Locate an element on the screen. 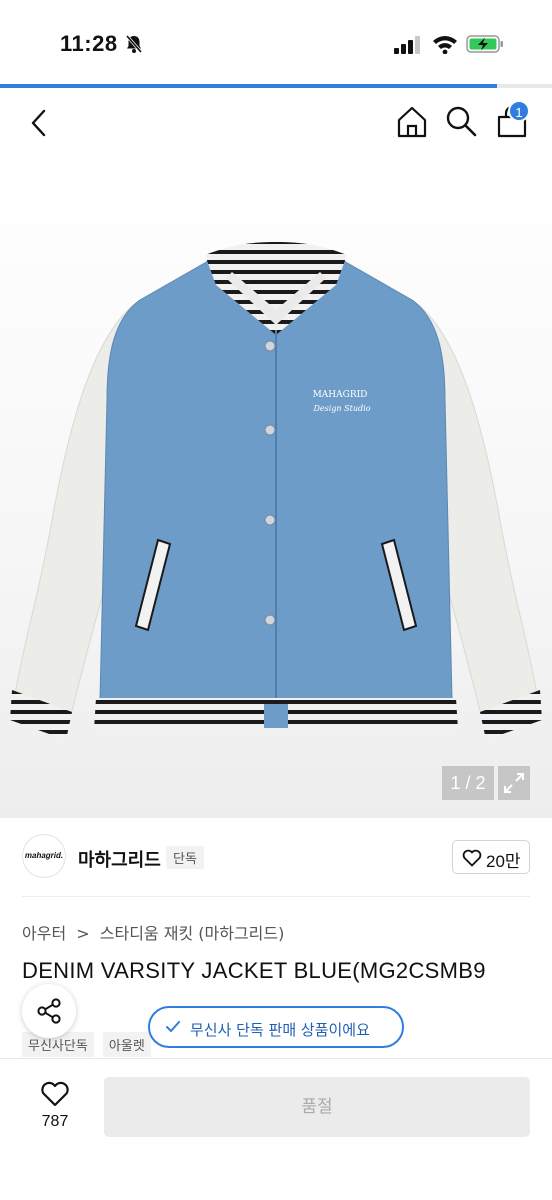 The image size is (552, 1200). brand-row: mahagrid. 마하그리드 단독 20만 is located at coordinates (276, 857).